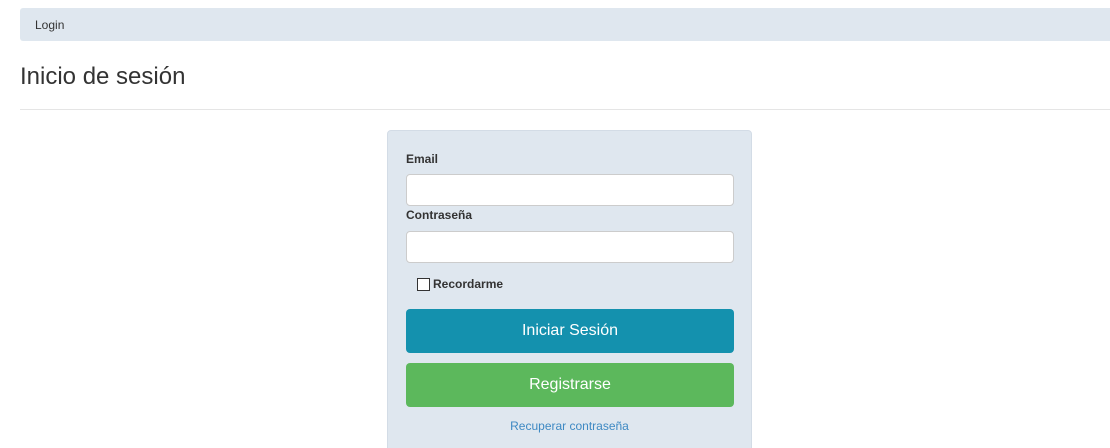 The image size is (1110, 448). Describe the element at coordinates (570, 385) in the screenshot. I see `register-button: Registrarse` at that location.